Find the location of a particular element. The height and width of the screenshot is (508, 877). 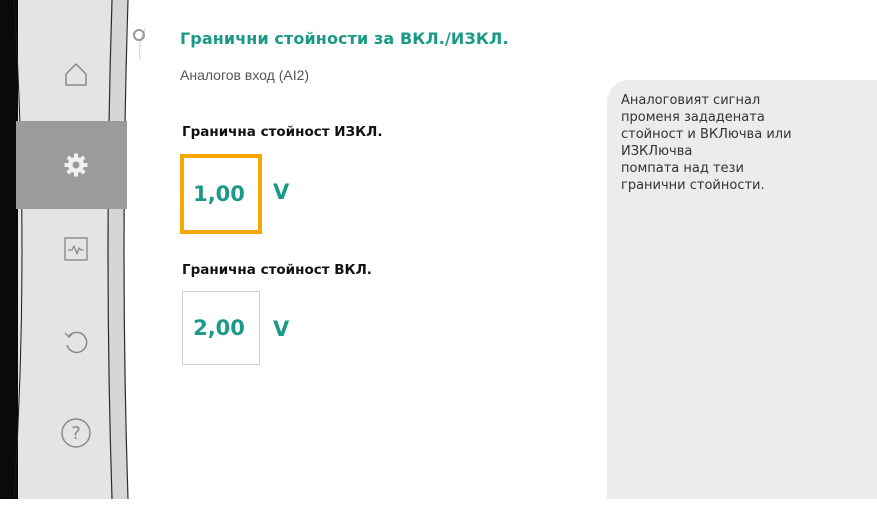

sidebar-item-home is located at coordinates (76, 74).